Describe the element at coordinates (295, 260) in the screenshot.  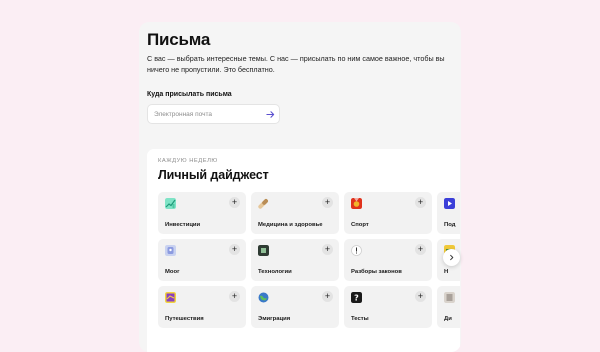
I see `topic-card-technology: + Технологии` at that location.